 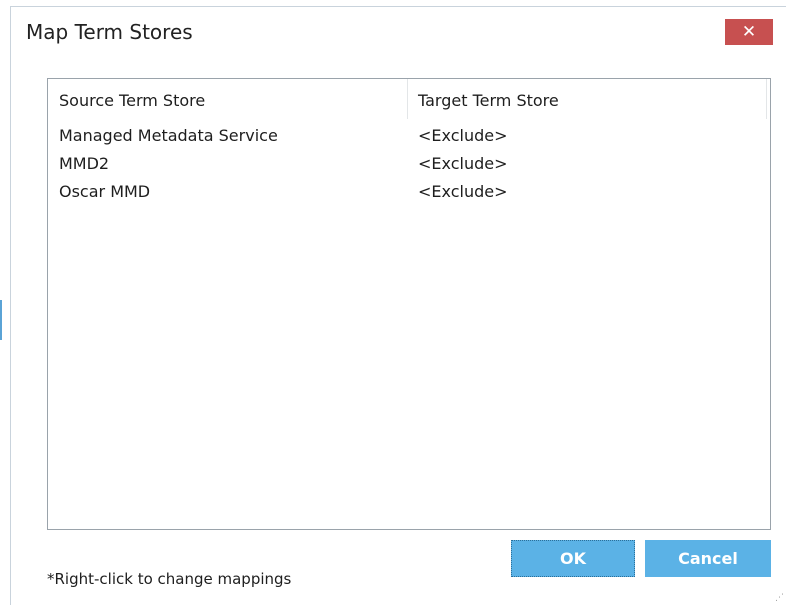 I want to click on source-term-store-cell: Managed Metadata Service, so click(x=168, y=135).